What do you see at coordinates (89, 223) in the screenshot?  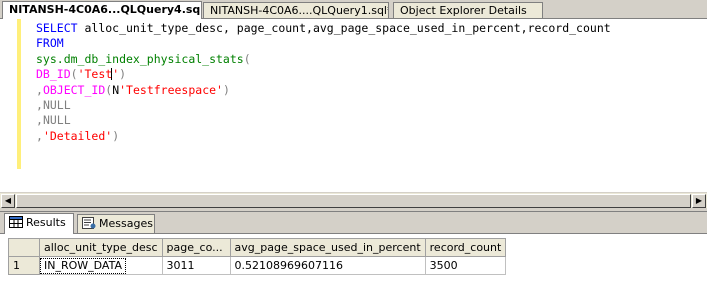 I see `messages-icon` at bounding box center [89, 223].